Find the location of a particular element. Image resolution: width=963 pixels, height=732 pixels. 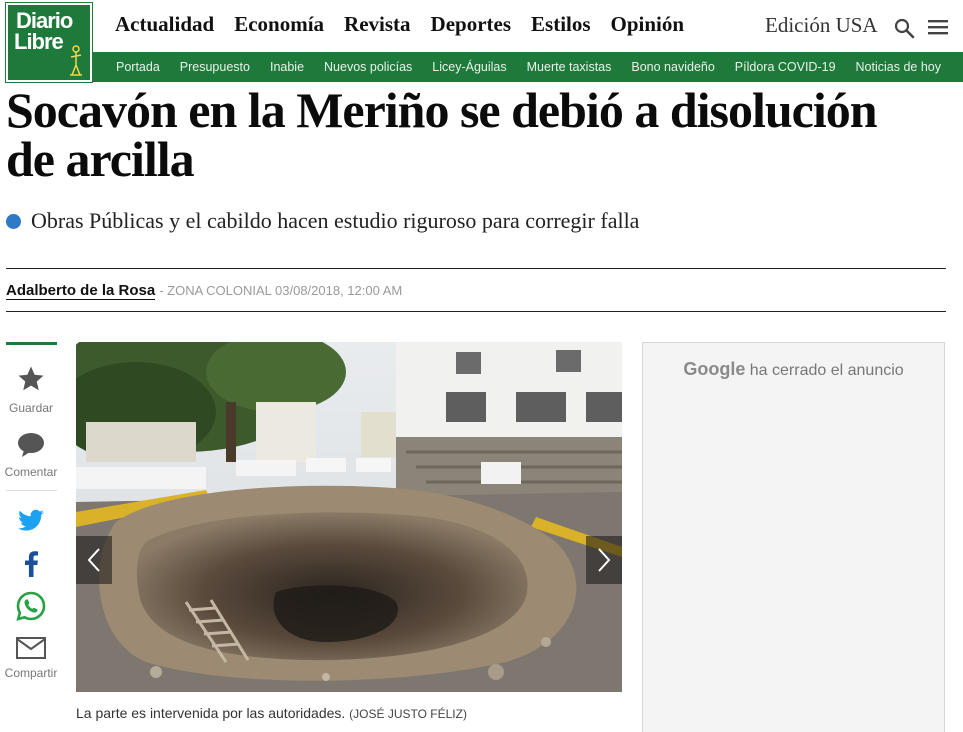

edition-selector: Edición USA is located at coordinates (821, 25).